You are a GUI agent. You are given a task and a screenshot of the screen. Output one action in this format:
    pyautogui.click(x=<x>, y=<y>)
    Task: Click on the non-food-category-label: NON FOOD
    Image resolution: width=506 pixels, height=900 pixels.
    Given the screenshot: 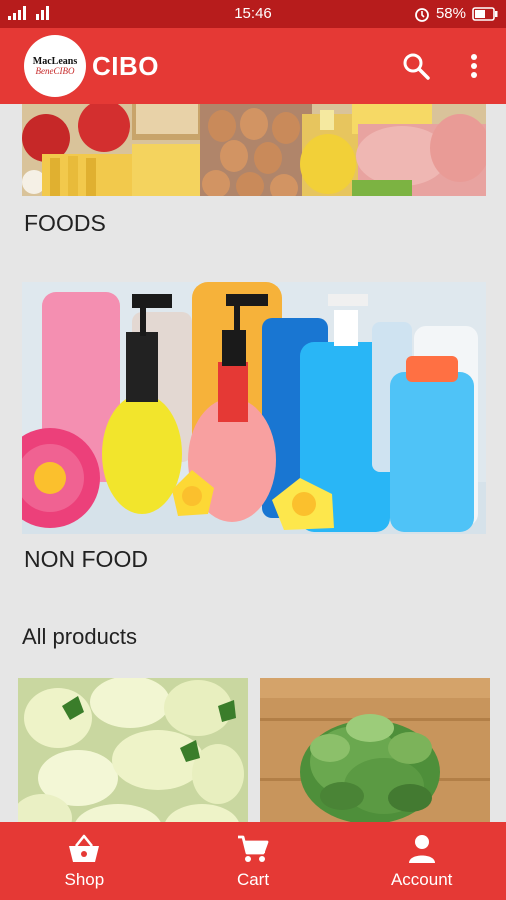 What is the action you would take?
    pyautogui.click(x=86, y=559)
    